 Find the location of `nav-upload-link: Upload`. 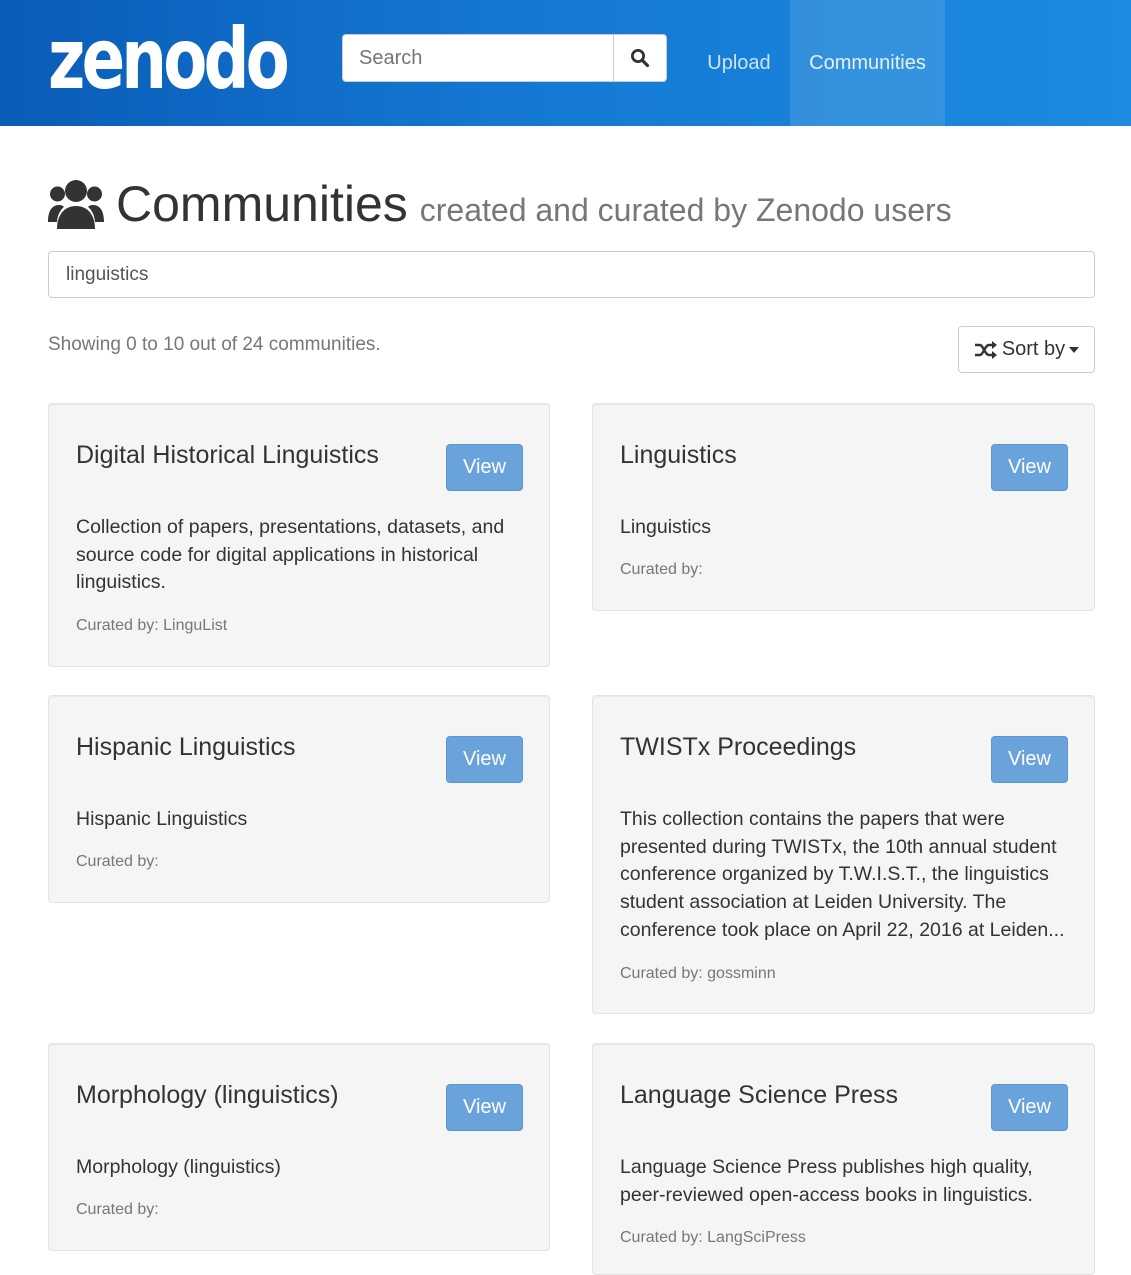

nav-upload-link: Upload is located at coordinates (739, 63).